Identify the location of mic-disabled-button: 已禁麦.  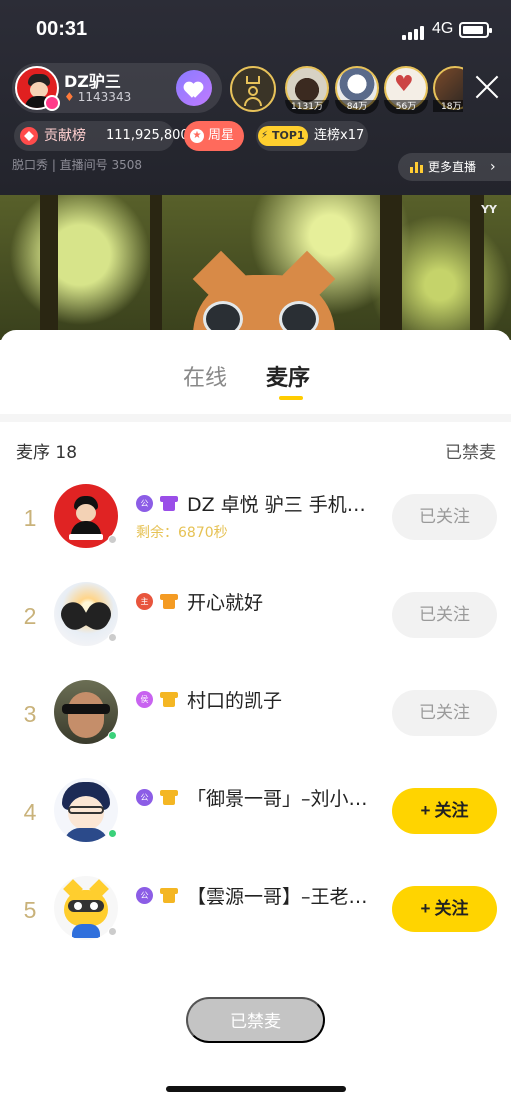
(255, 1020).